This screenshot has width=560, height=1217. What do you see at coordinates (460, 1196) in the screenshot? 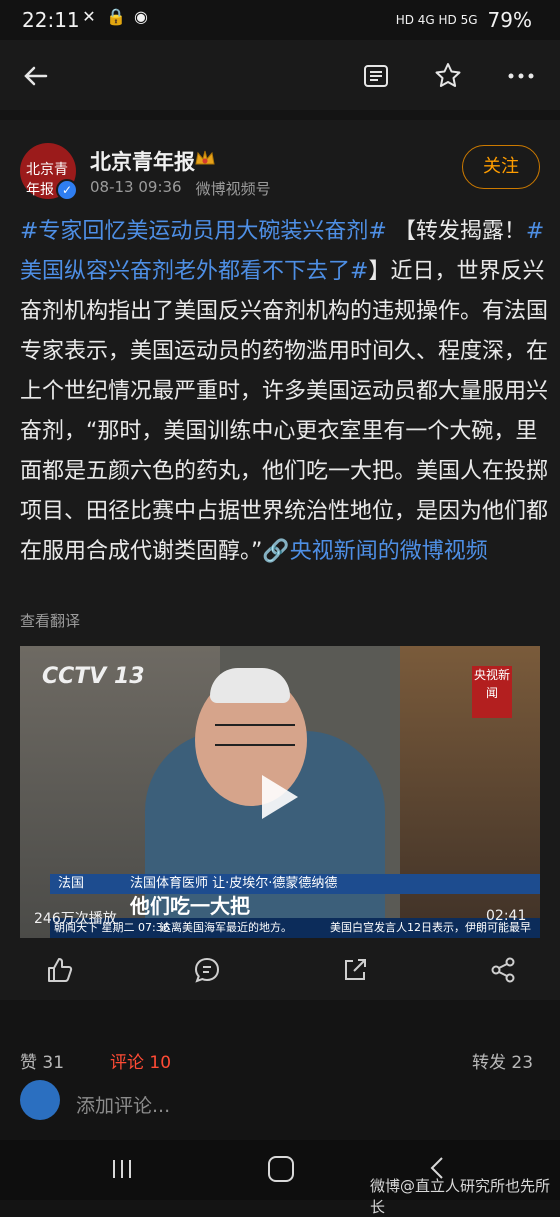
I see `watermark: 微博@直立人研究所也先所长` at bounding box center [460, 1196].